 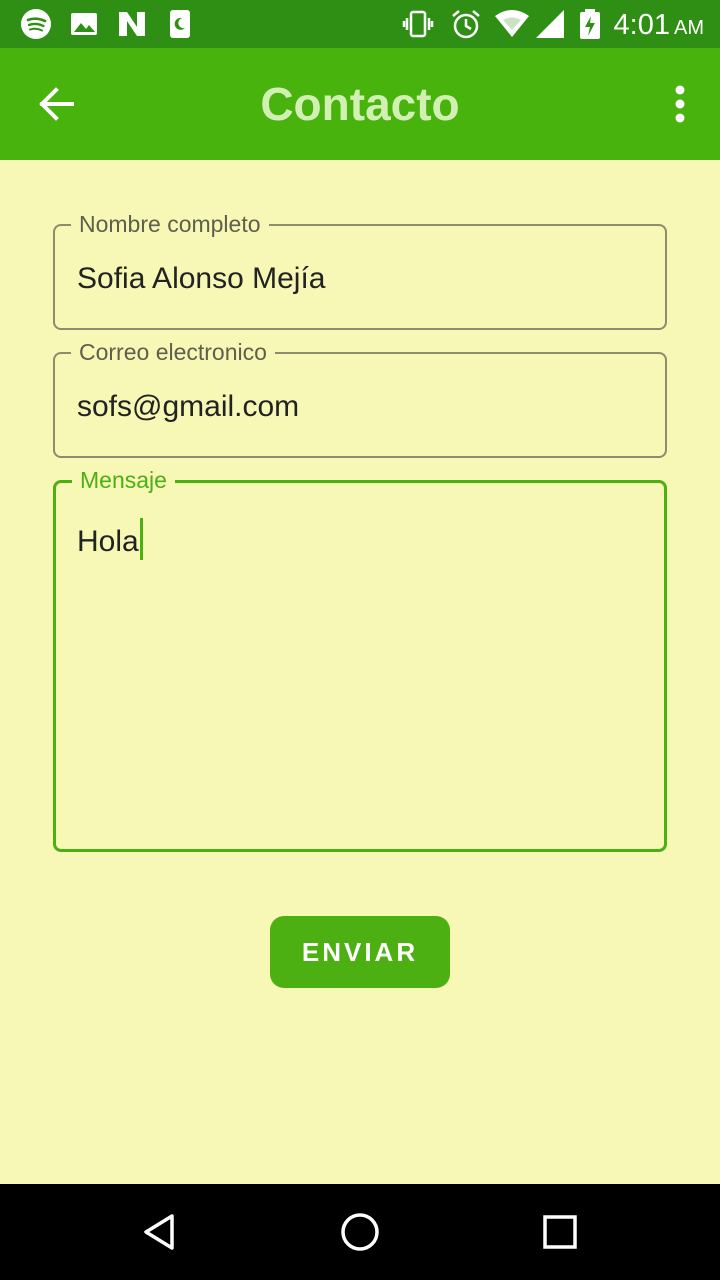 I want to click on status-bar: 4:01 AM, so click(x=360, y=24).